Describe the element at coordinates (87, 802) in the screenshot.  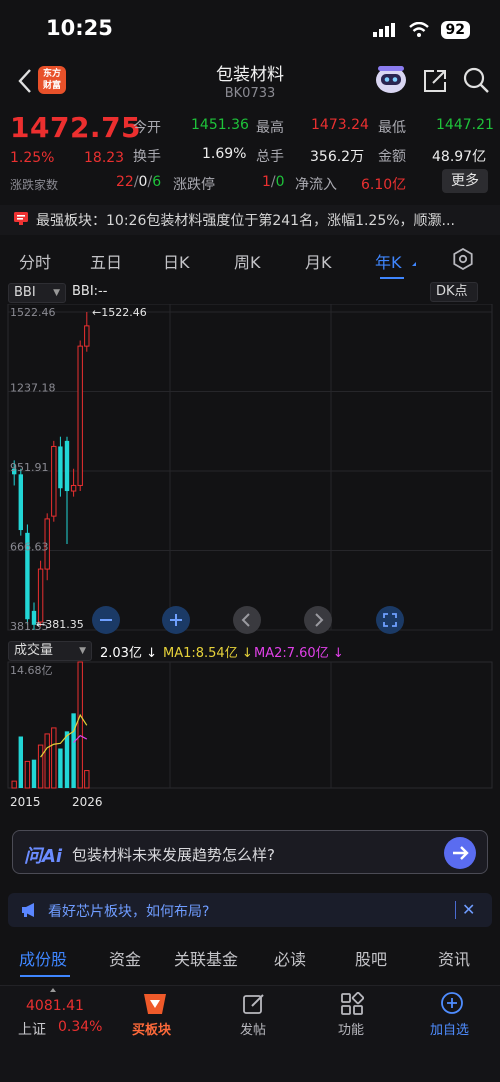
I see `x-label-end: 2026` at that location.